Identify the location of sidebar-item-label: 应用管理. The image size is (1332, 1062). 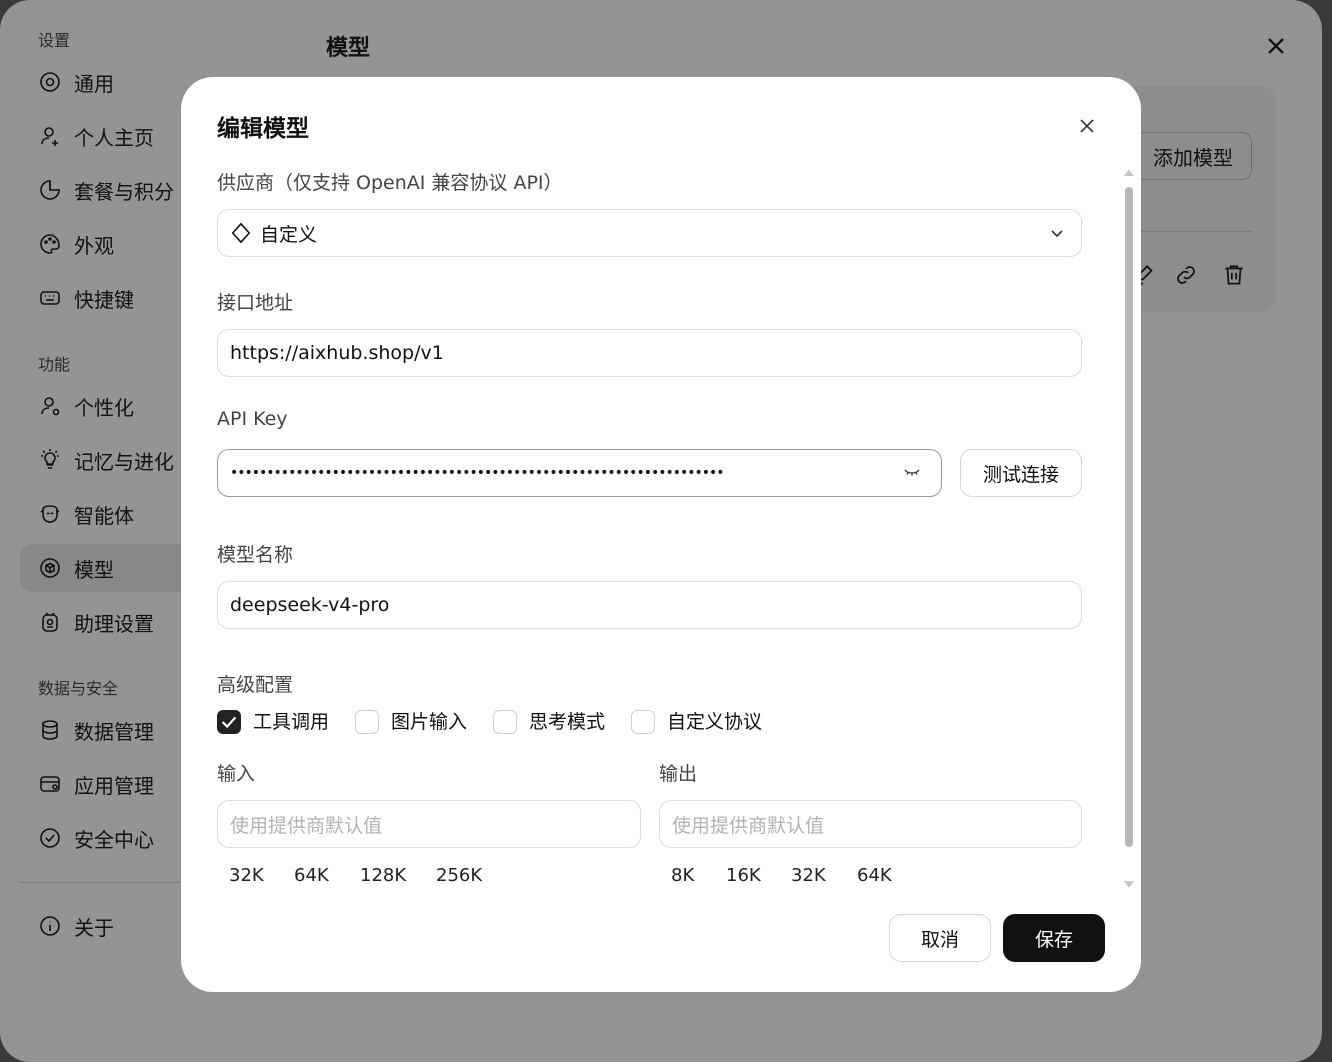
(114, 785).